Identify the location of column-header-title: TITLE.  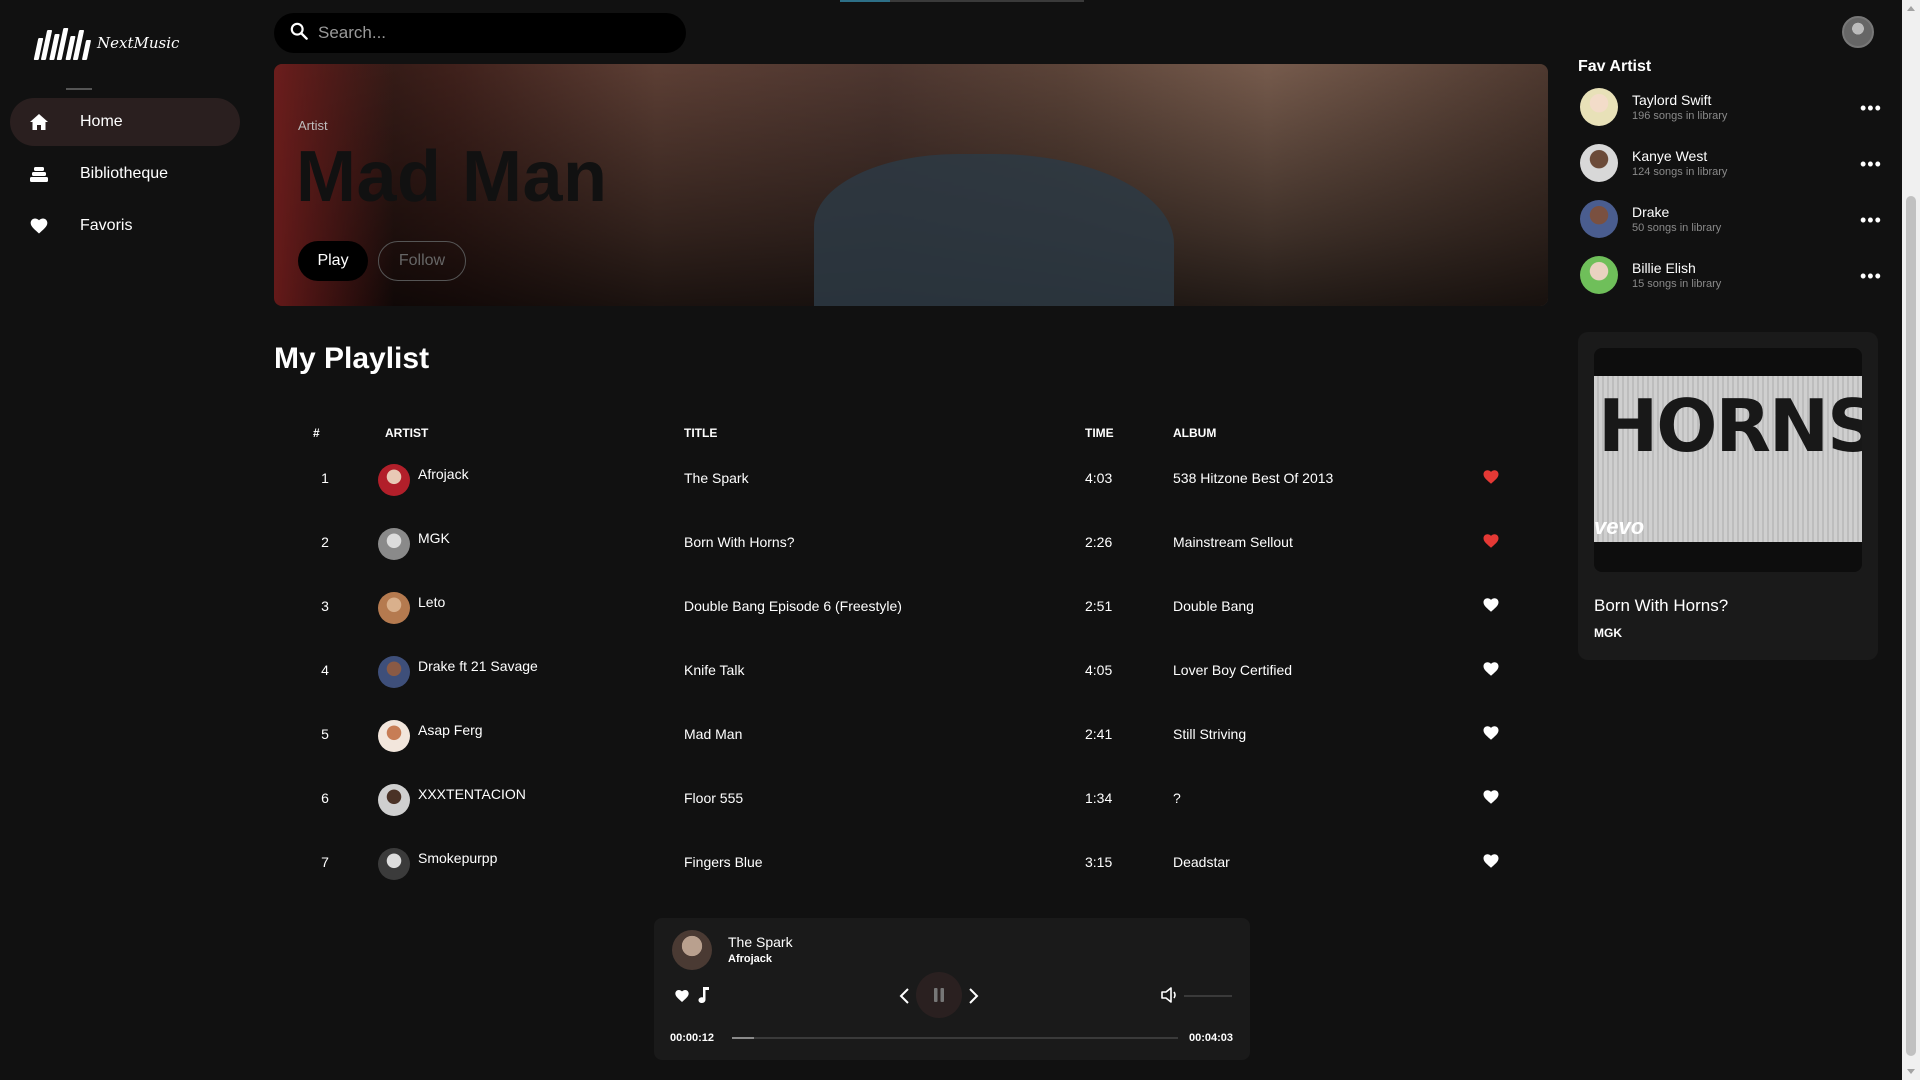
(700, 433).